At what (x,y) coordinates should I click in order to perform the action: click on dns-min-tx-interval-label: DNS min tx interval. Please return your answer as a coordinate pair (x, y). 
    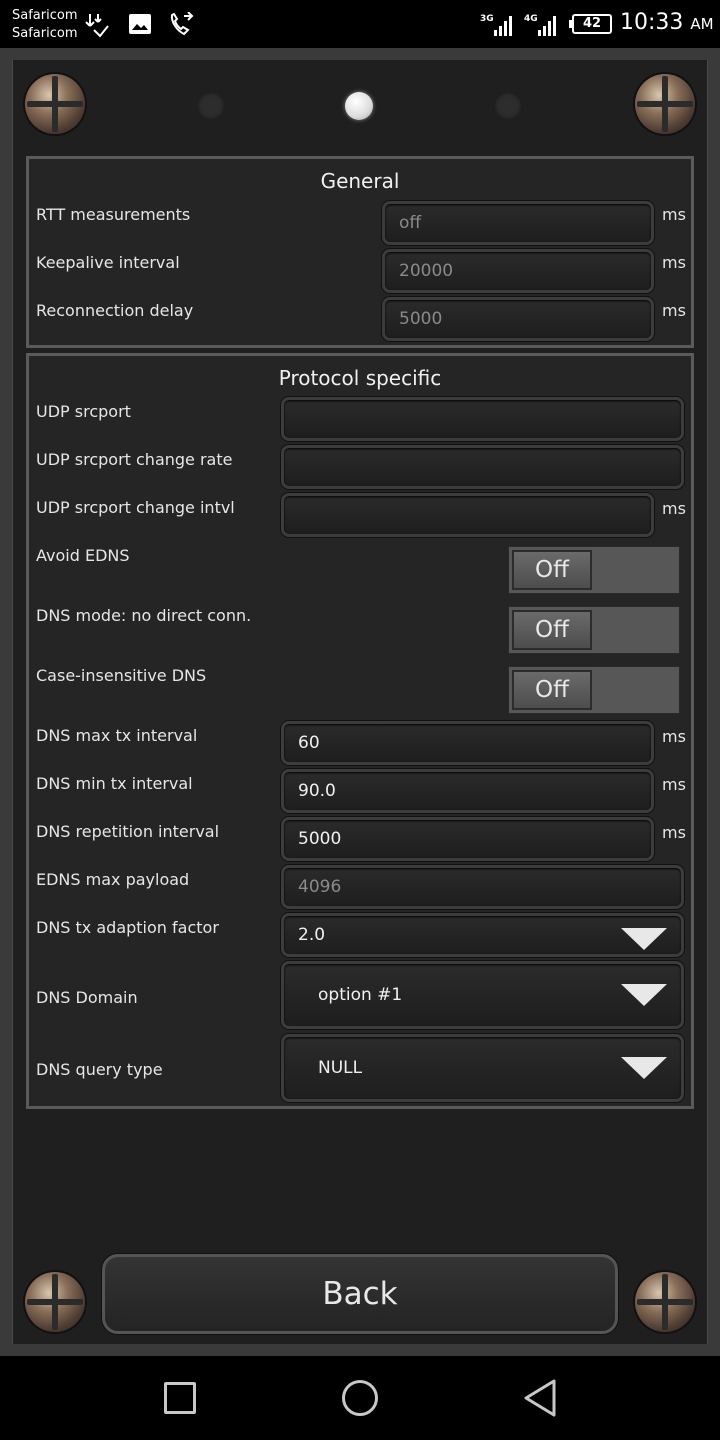
    Looking at the image, I should click on (114, 783).